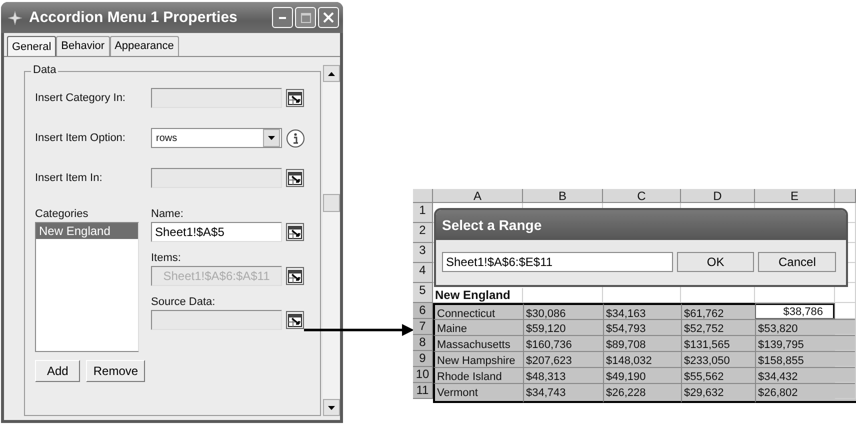 This screenshot has width=856, height=424. I want to click on close-button, so click(328, 17).